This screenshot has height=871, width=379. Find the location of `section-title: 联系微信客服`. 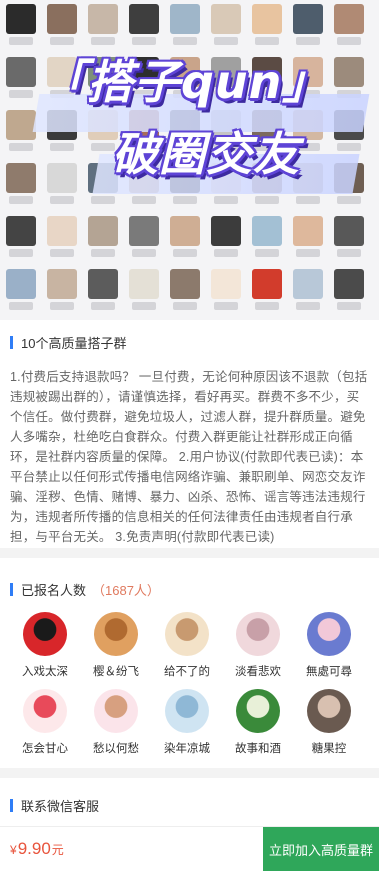

section-title: 联系微信客服 is located at coordinates (60, 806).